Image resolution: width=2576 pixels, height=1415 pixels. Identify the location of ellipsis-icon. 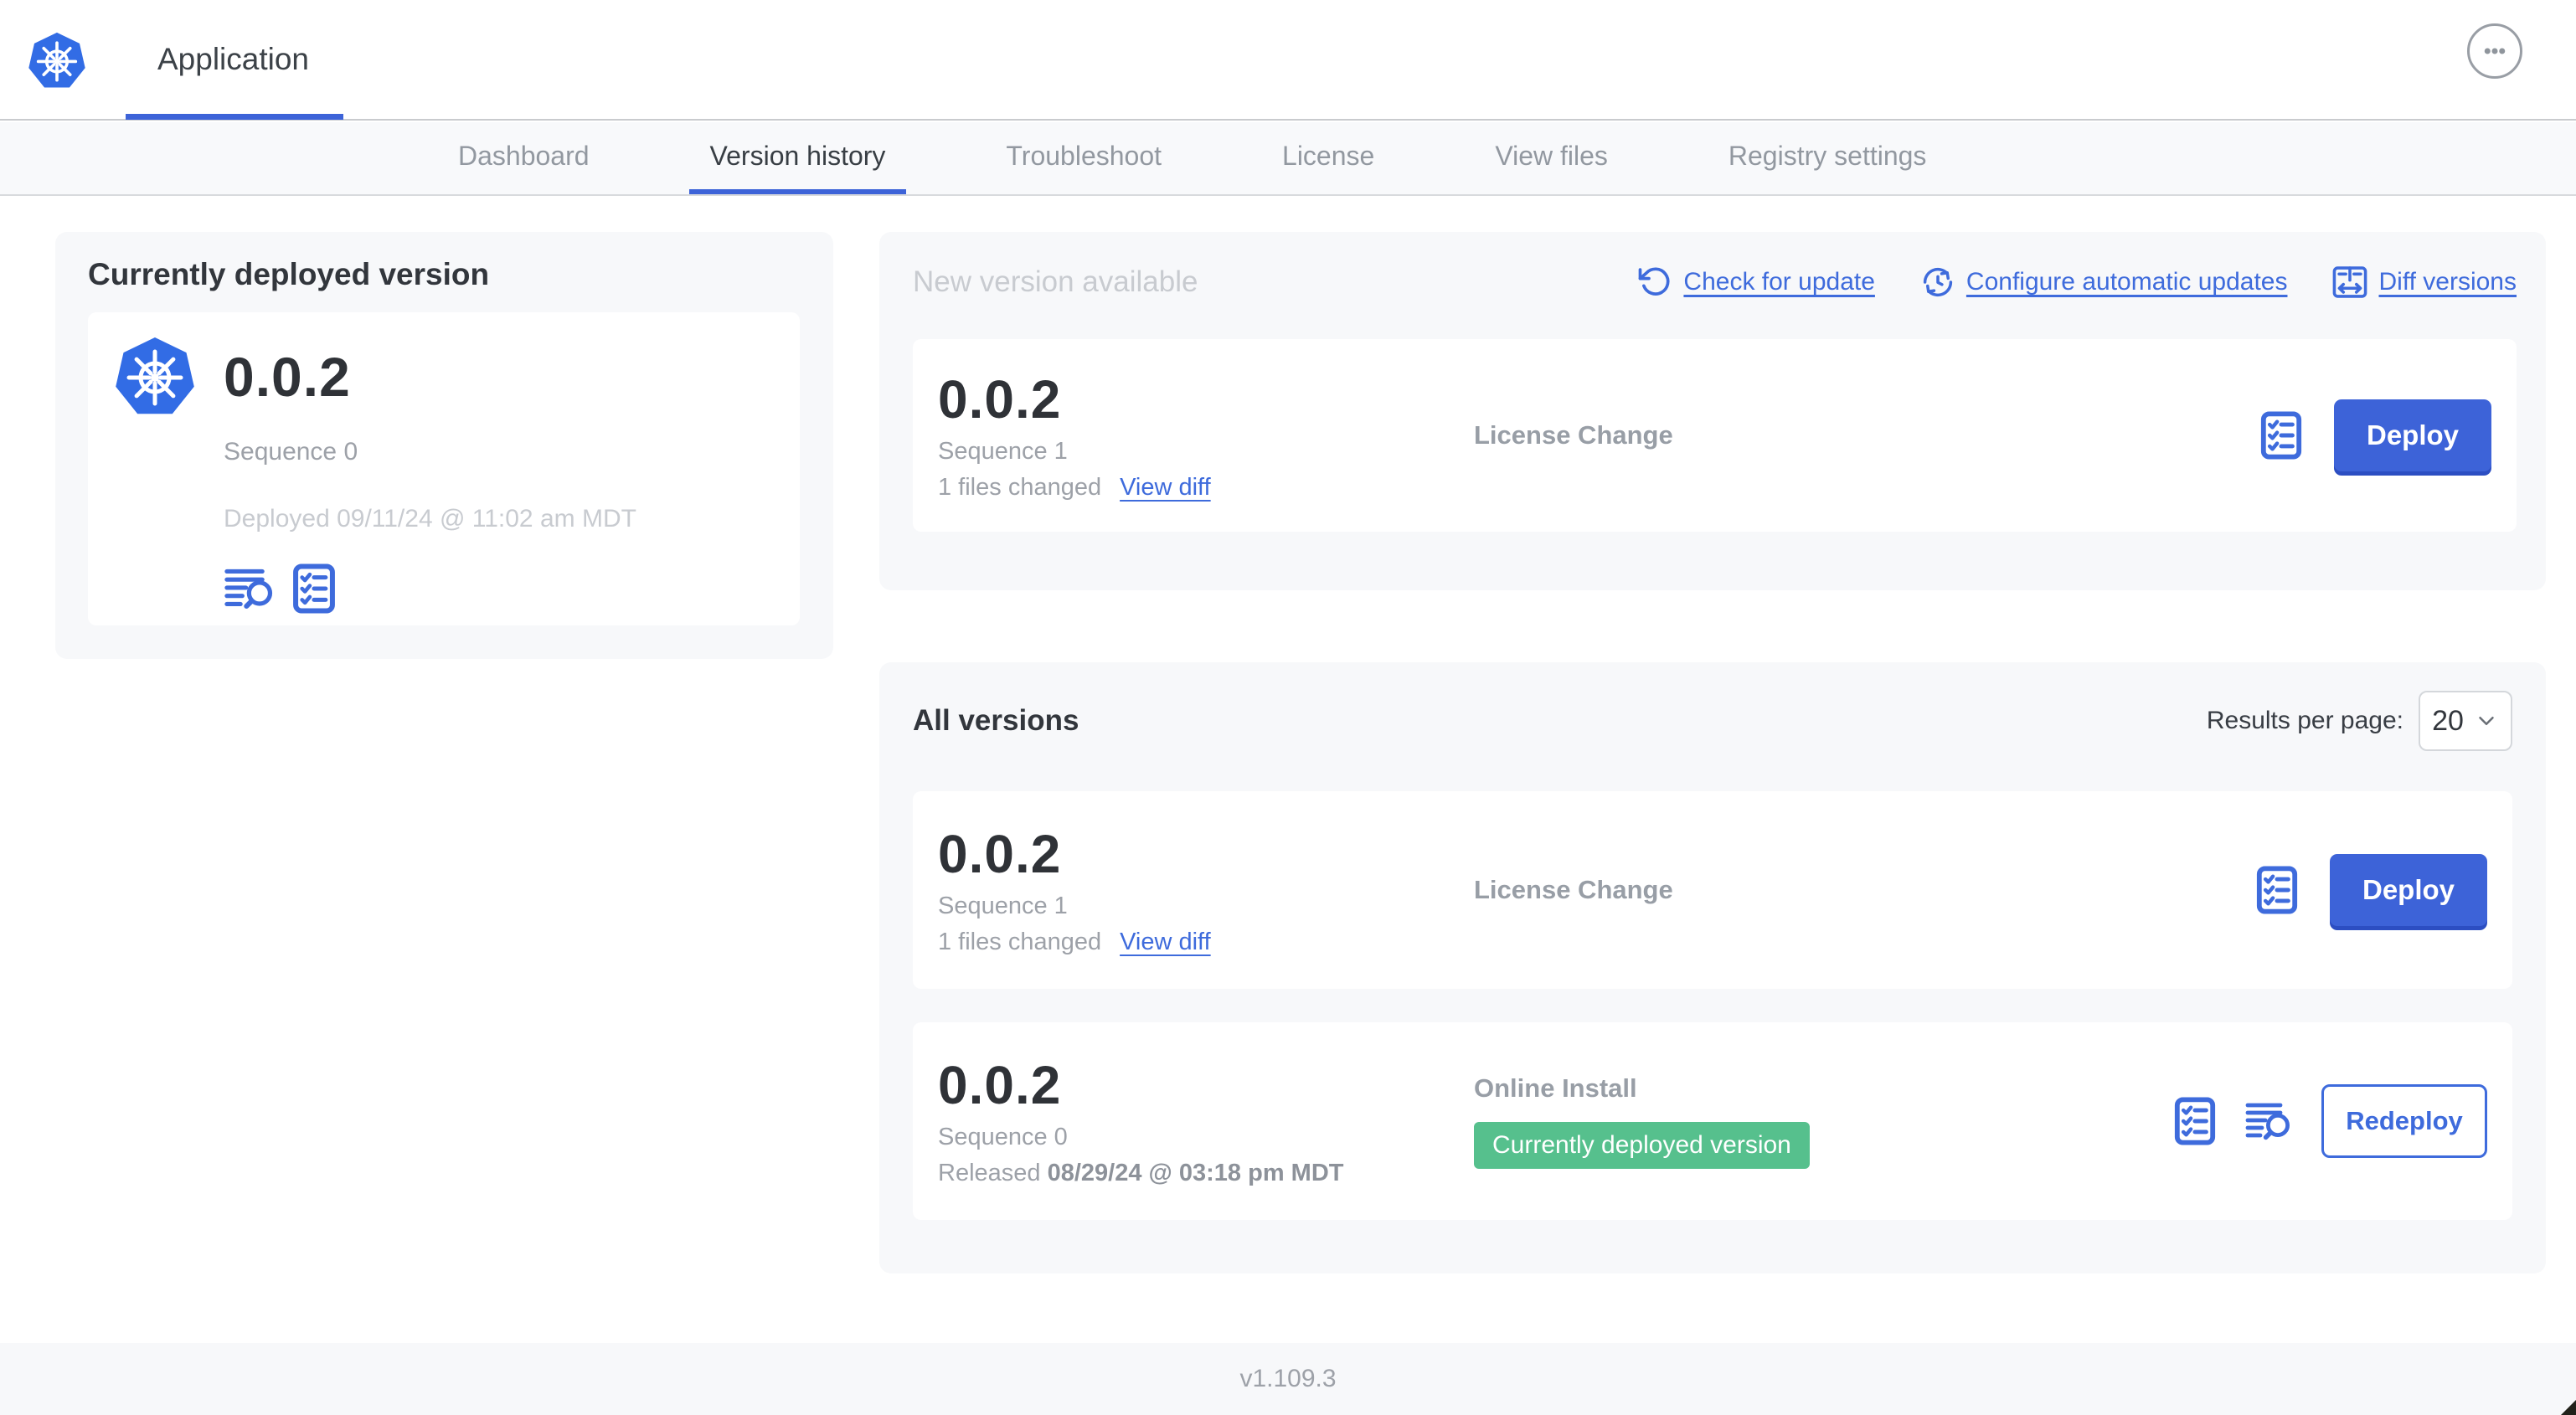
(2495, 51).